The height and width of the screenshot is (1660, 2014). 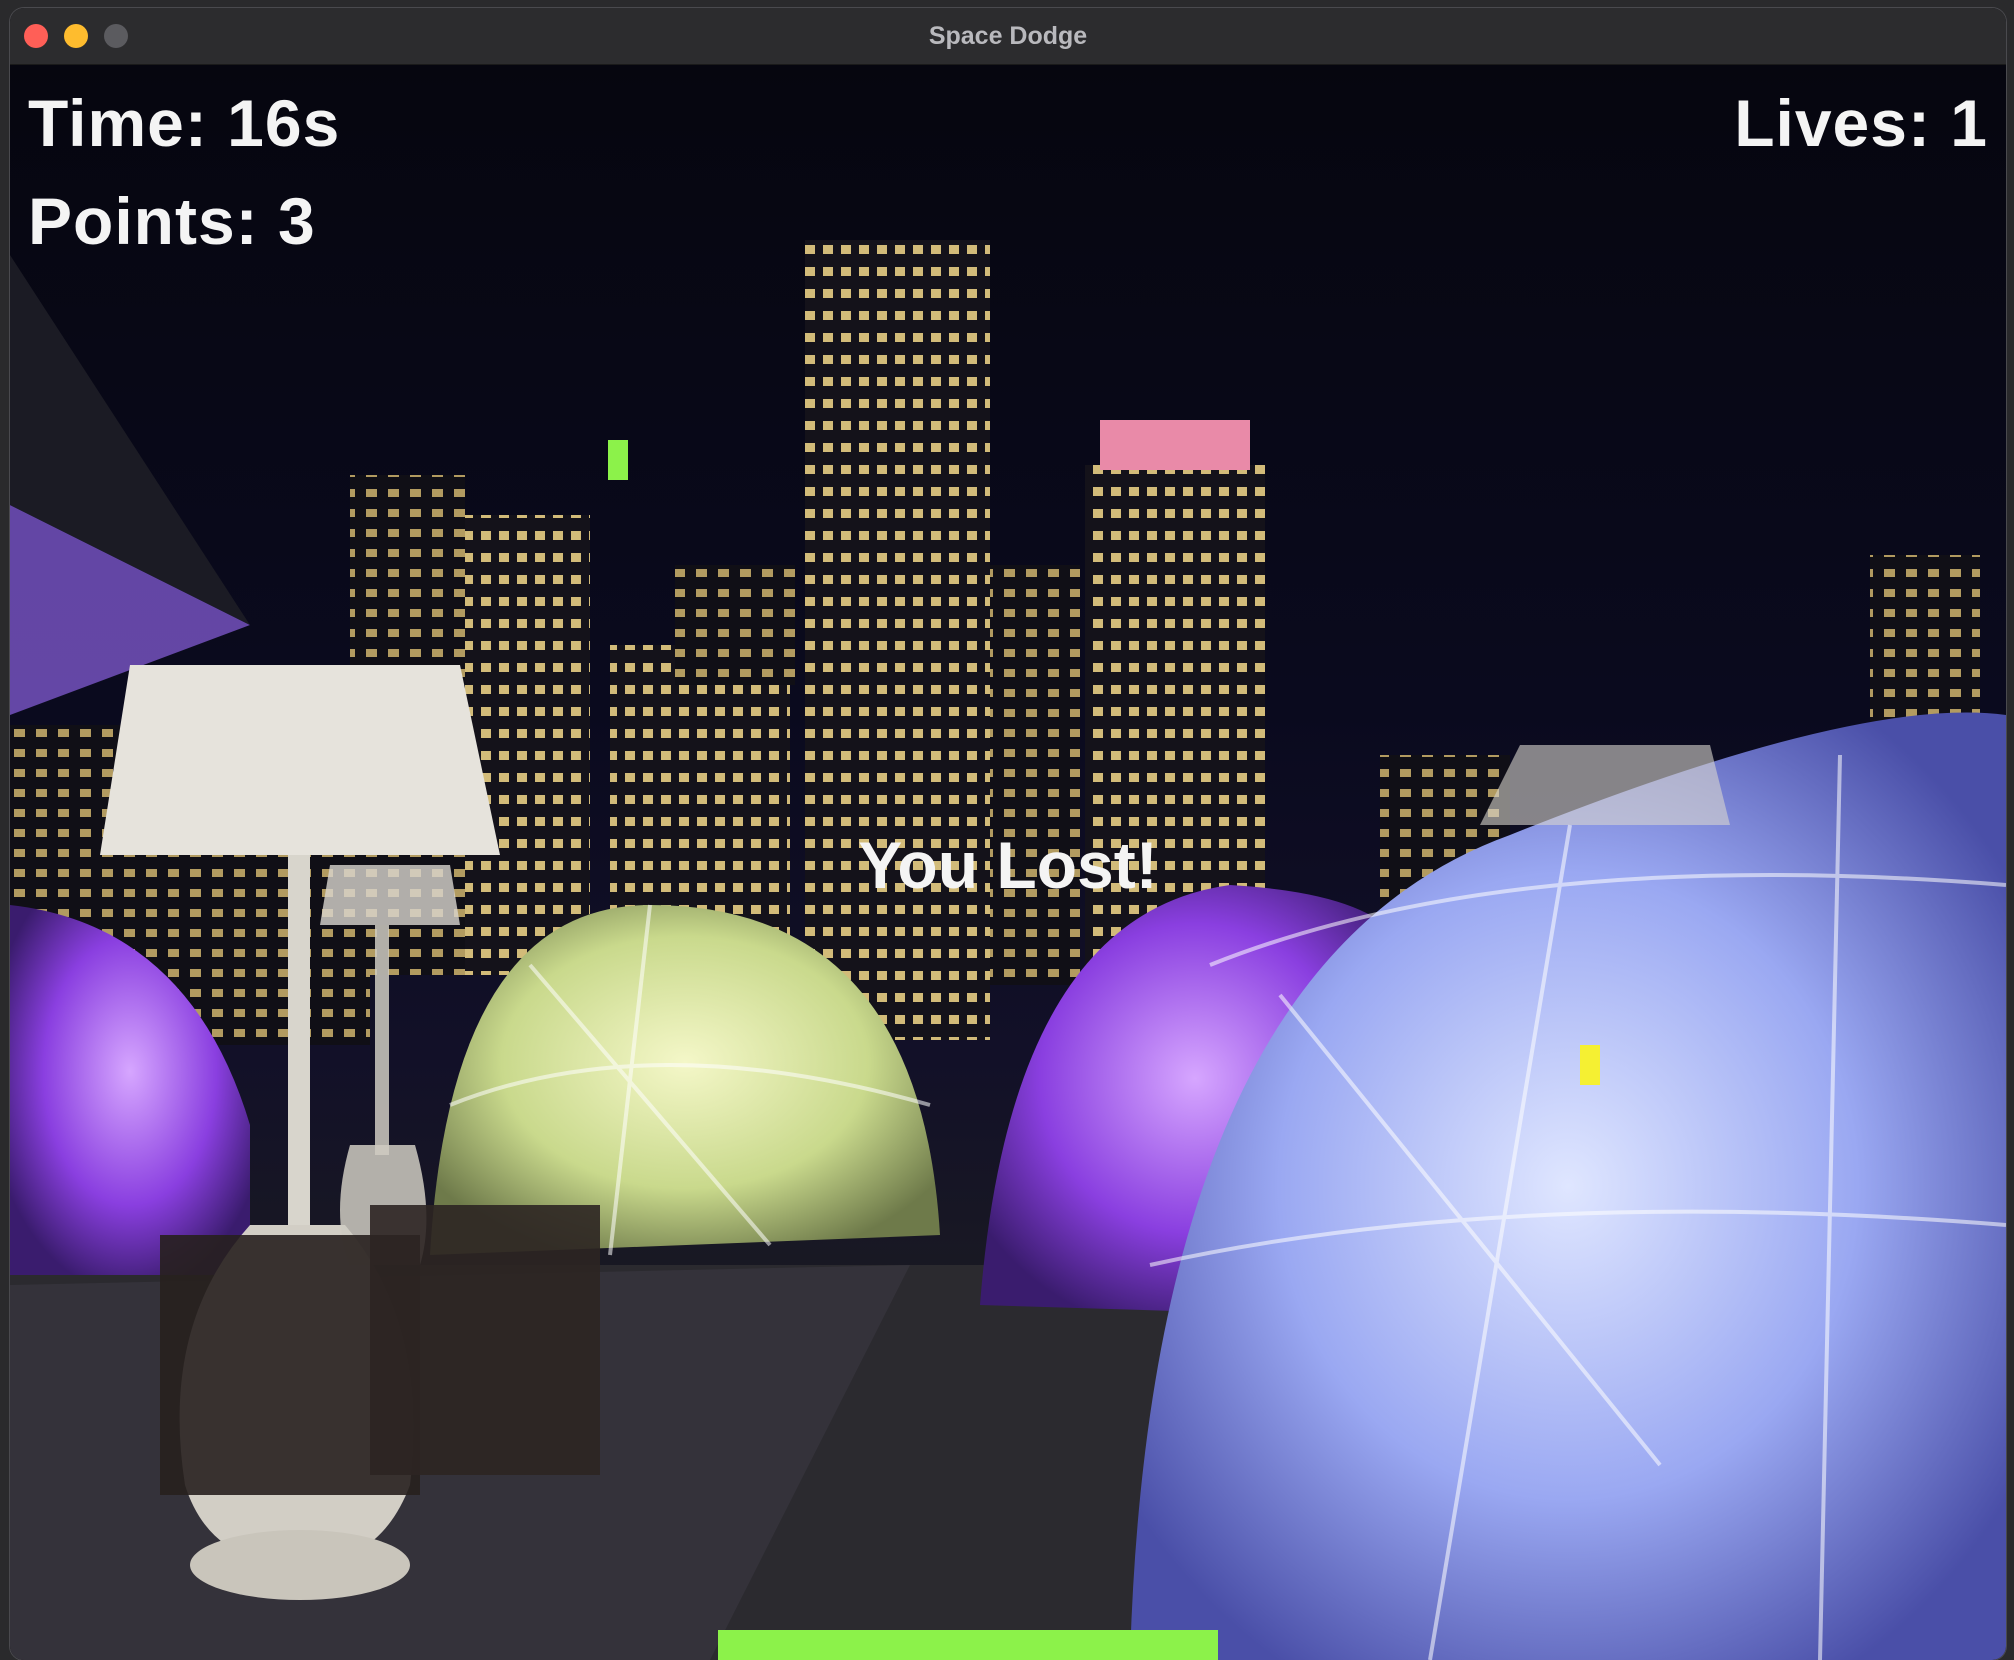 I want to click on game-over-message: You Lost!, so click(x=1008, y=865).